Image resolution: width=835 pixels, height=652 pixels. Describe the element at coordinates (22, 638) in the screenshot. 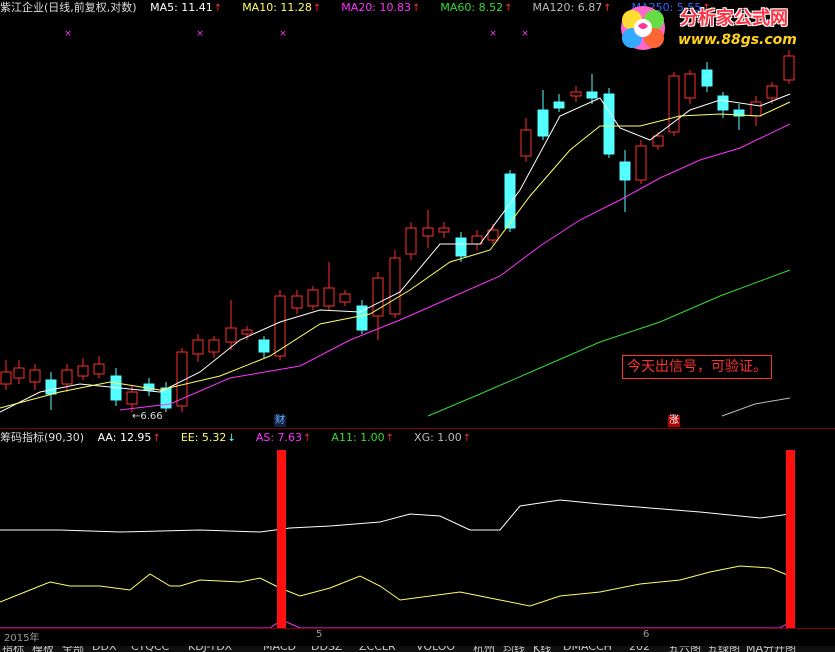

I see `year-axis-label: 2015年` at that location.